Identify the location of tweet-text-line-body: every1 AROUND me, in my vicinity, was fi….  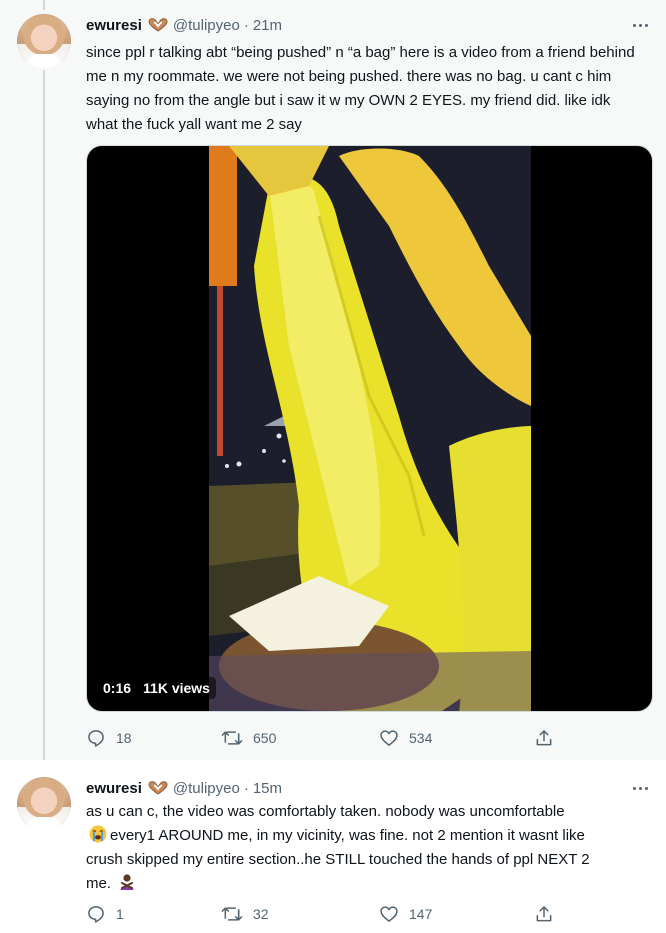
(347, 835).